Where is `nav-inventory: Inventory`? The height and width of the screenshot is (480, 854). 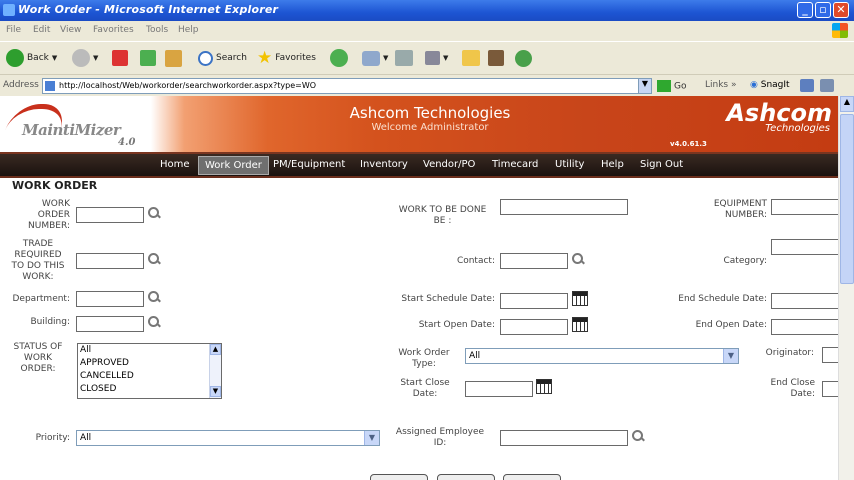
nav-inventory: Inventory is located at coordinates (384, 164).